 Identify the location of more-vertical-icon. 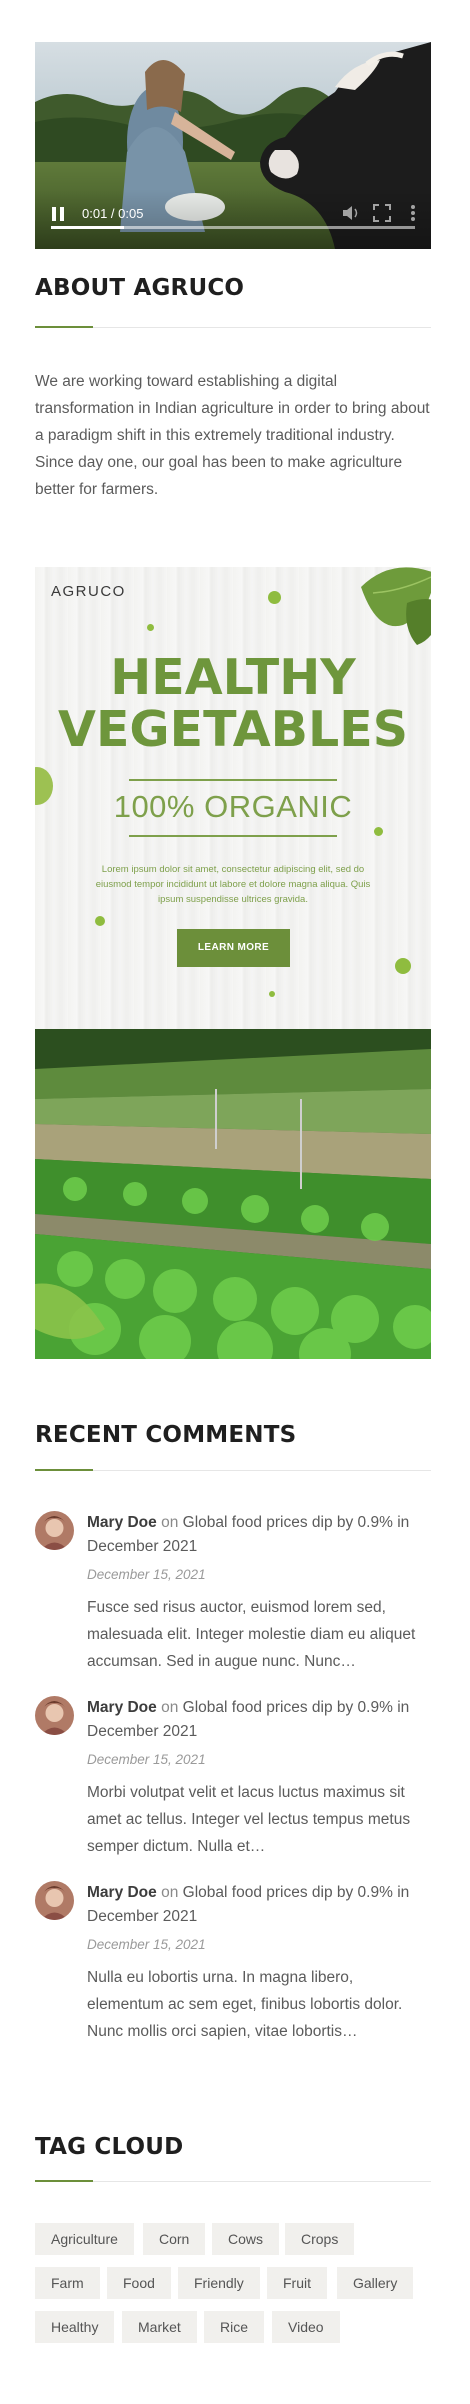
(413, 213).